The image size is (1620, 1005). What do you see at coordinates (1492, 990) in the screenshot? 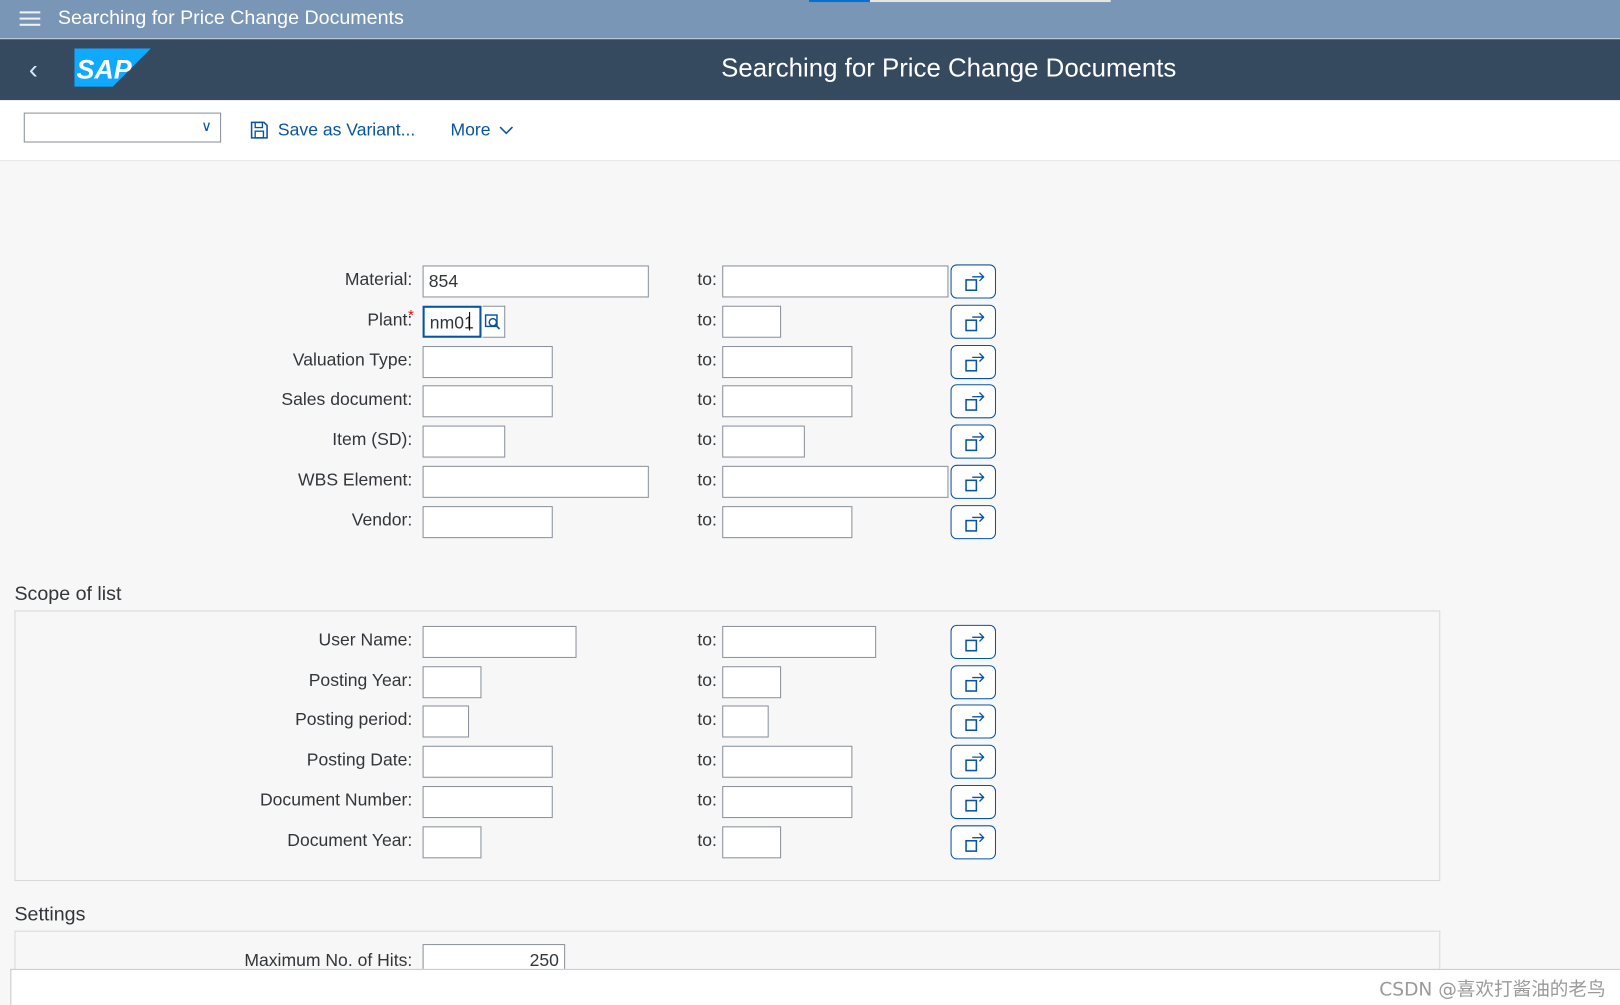
I see `watermark: CSDN @喜欢打酱油的老鸟` at bounding box center [1492, 990].